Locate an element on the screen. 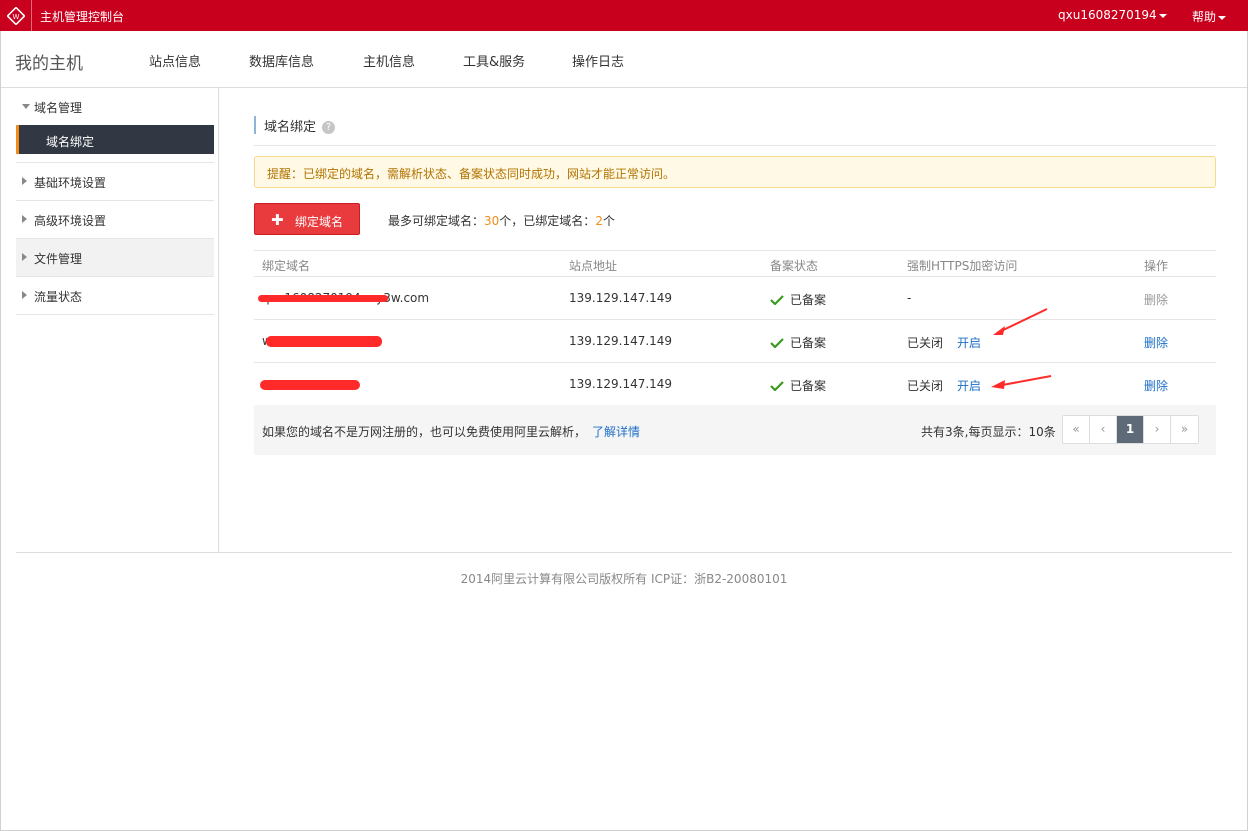  aliyun-logo-icon: W is located at coordinates (16, 15).